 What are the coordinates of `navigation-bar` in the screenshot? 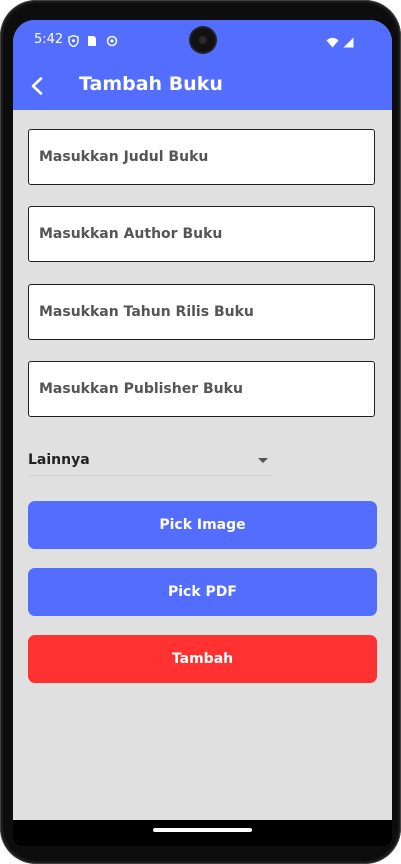 It's located at (202, 833).